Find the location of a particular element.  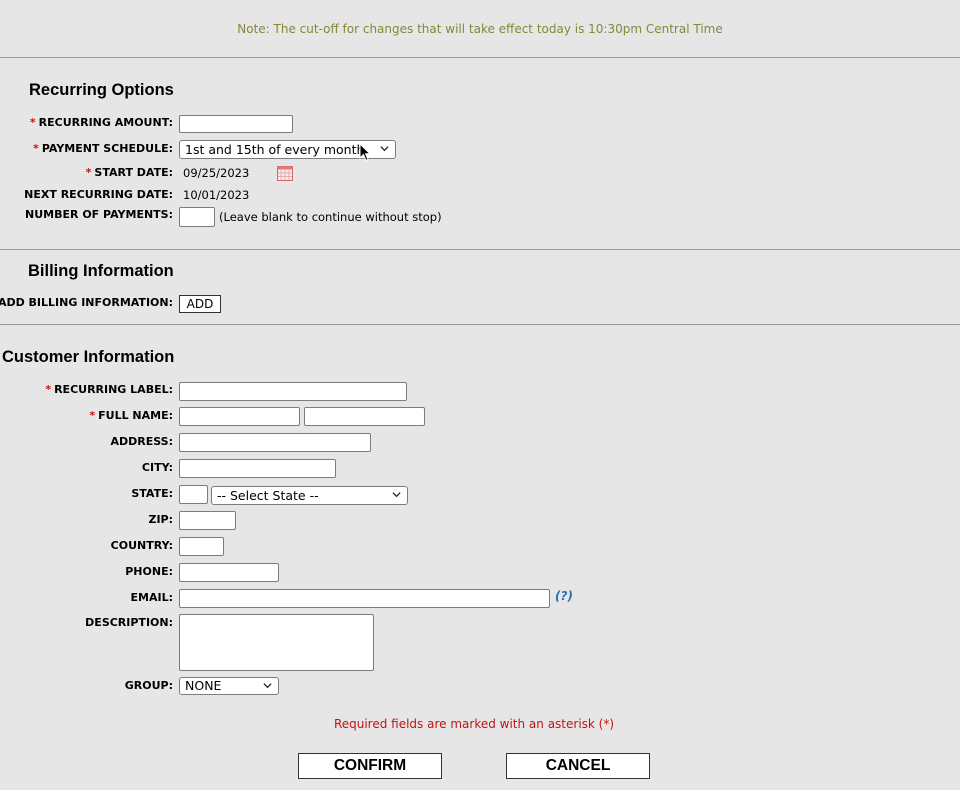

payment-schedule-value: 1st and 15th of every month is located at coordinates (275, 149).